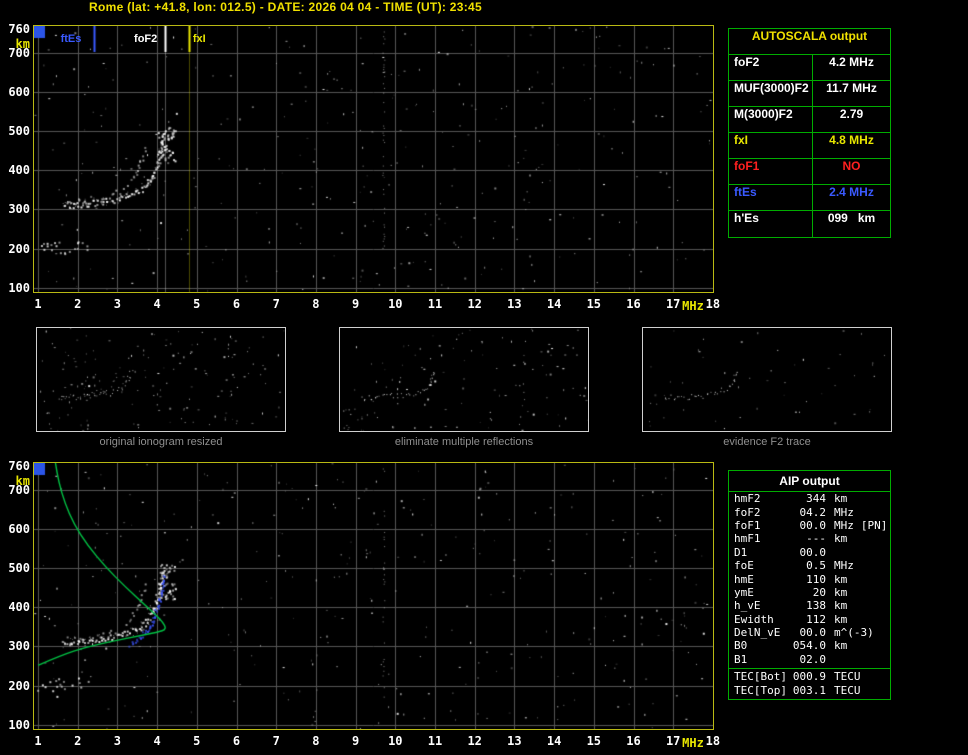 This screenshot has height=755, width=968. I want to click on aip-row-label: TEC[Top], so click(760, 690).